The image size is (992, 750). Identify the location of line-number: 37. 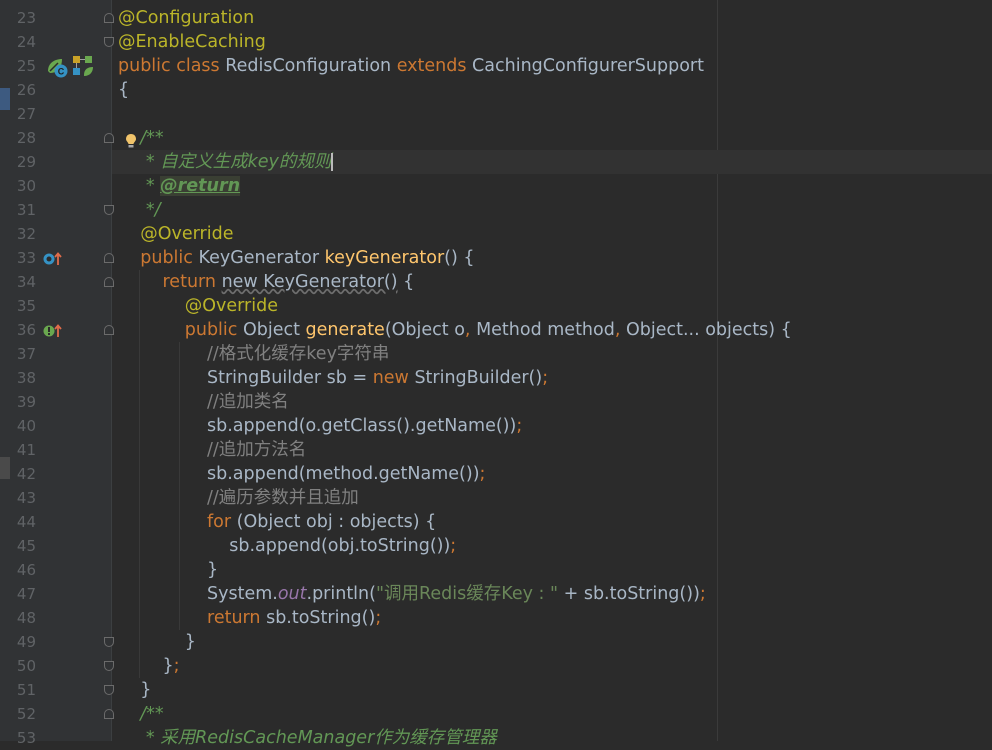
(25, 354).